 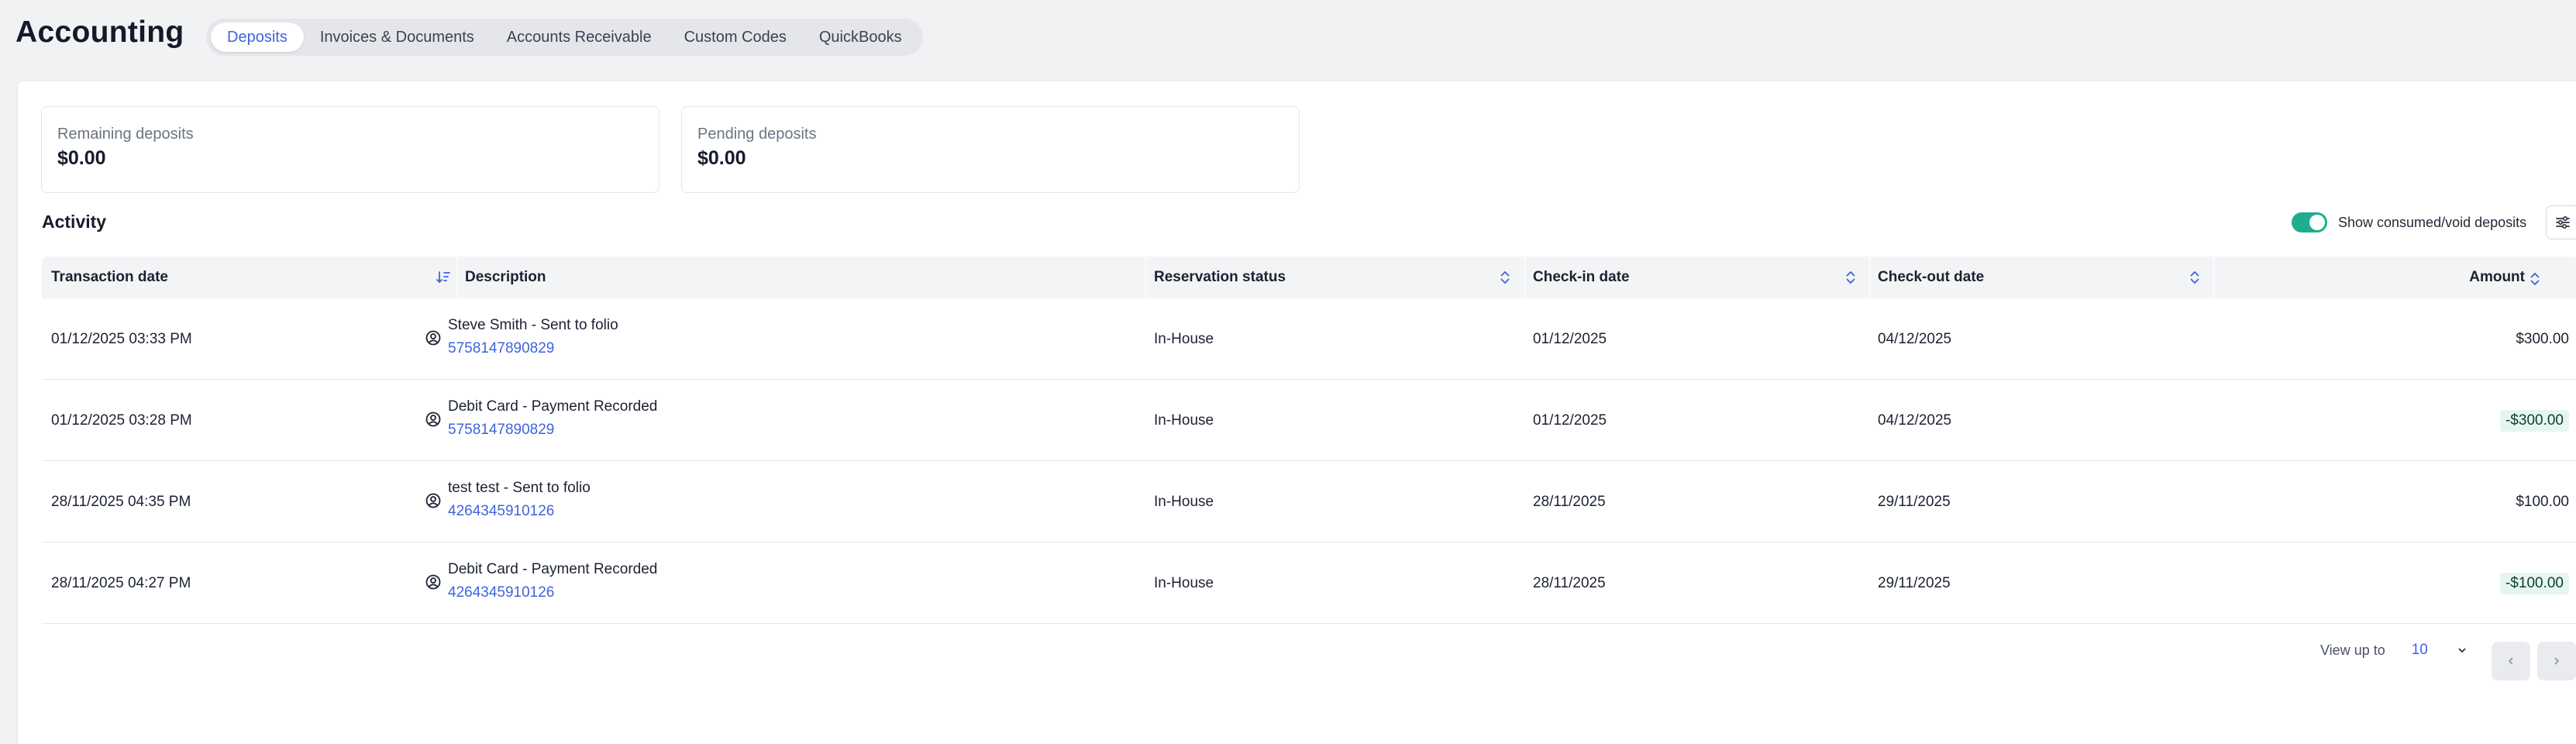 I want to click on tab-deposits: Deposits, so click(x=257, y=37).